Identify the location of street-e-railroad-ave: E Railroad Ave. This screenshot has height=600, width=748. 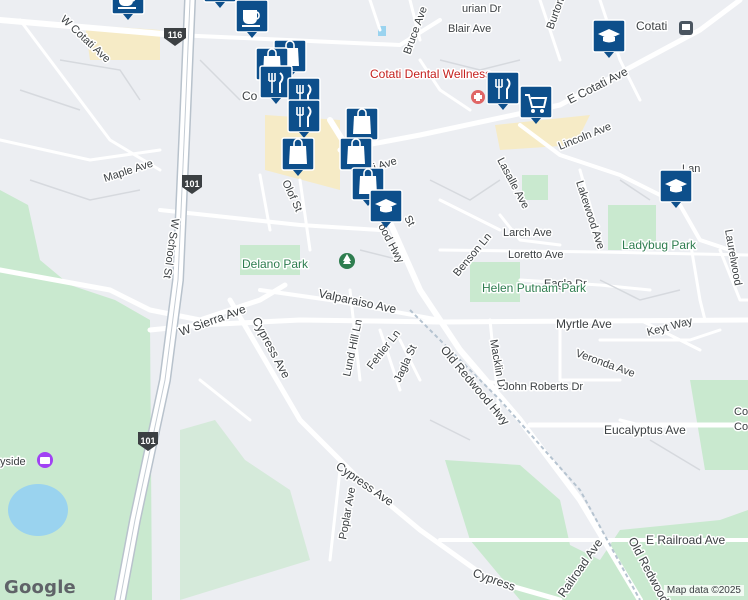
(685, 540).